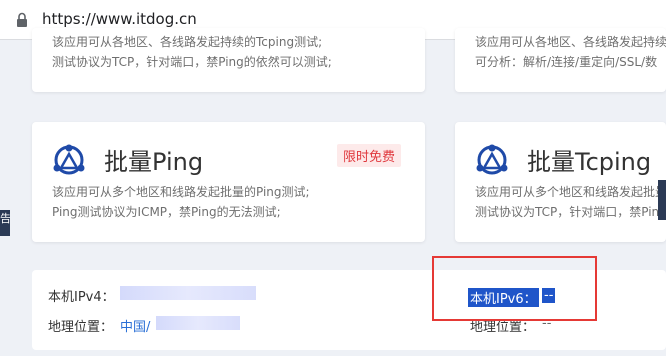  What do you see at coordinates (662, 200) in the screenshot?
I see `scrollbar` at bounding box center [662, 200].